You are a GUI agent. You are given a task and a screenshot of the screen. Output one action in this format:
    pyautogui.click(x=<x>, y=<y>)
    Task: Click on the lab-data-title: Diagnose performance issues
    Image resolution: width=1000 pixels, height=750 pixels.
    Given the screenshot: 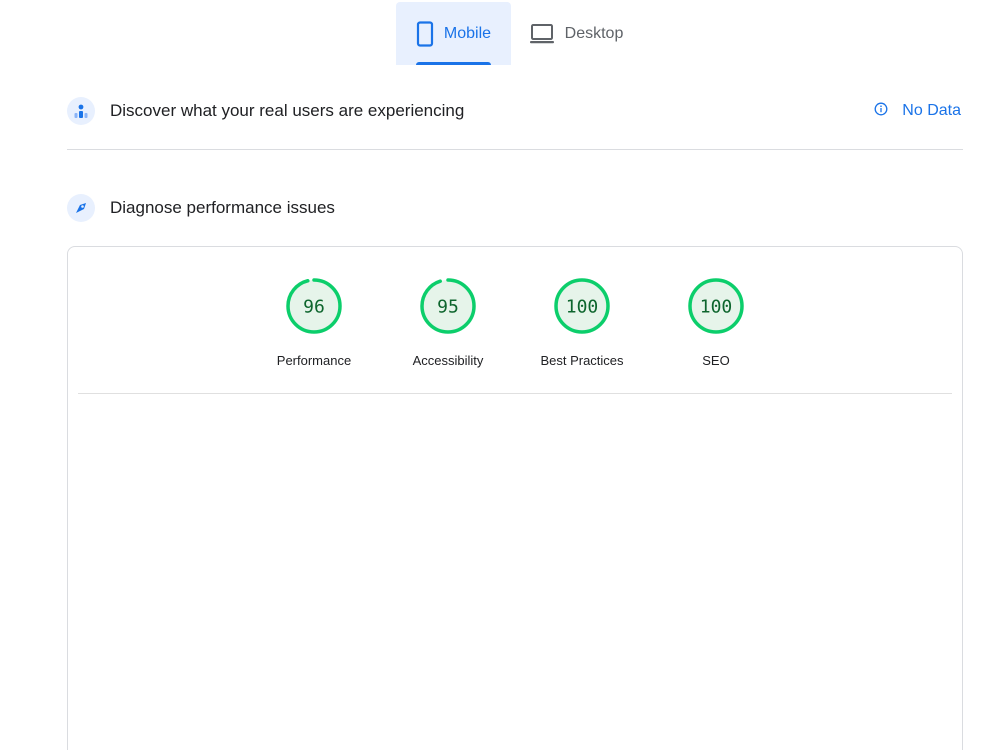 What is the action you would take?
    pyautogui.click(x=222, y=207)
    